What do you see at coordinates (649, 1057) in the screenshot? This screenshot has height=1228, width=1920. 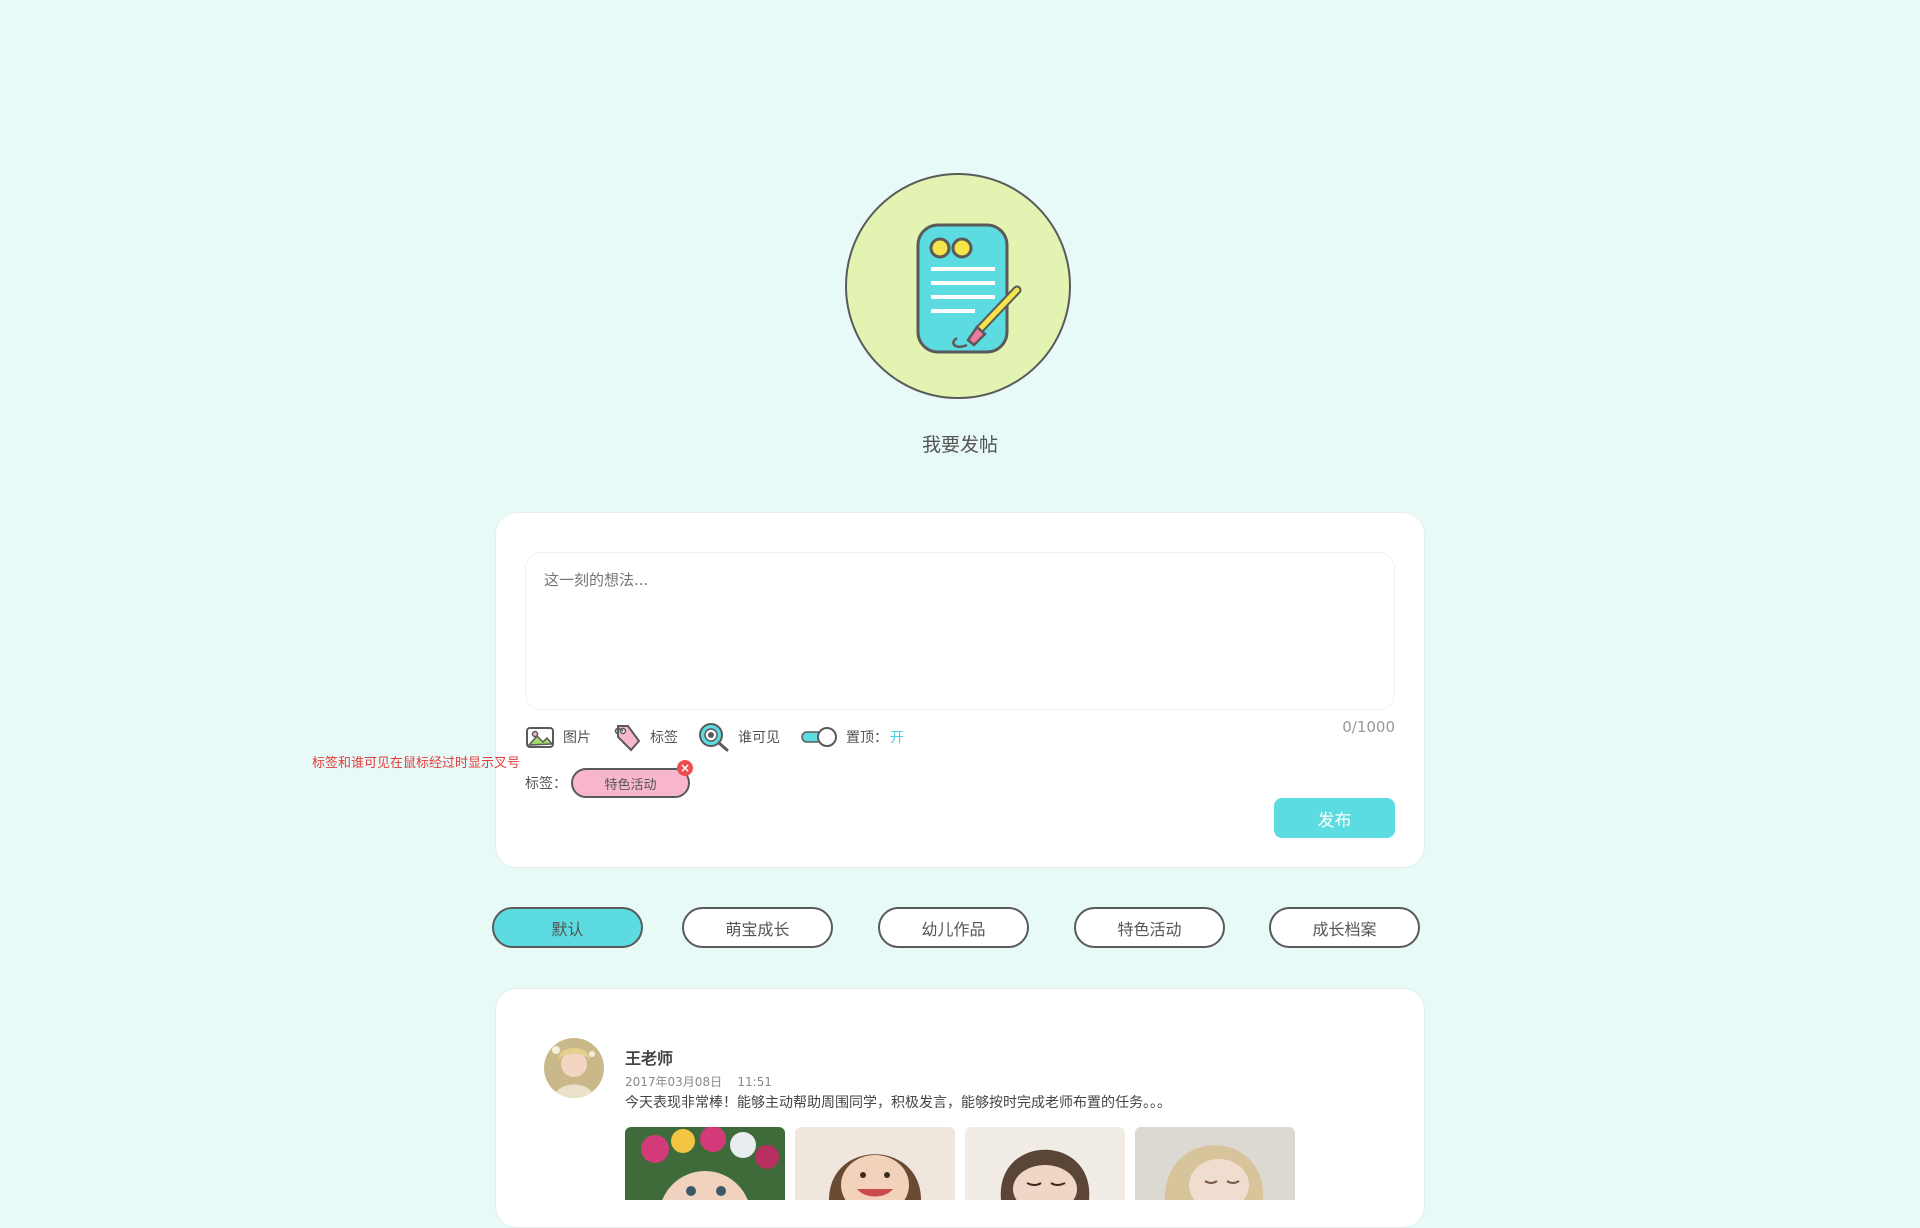 I see `post-author: 王老师` at bounding box center [649, 1057].